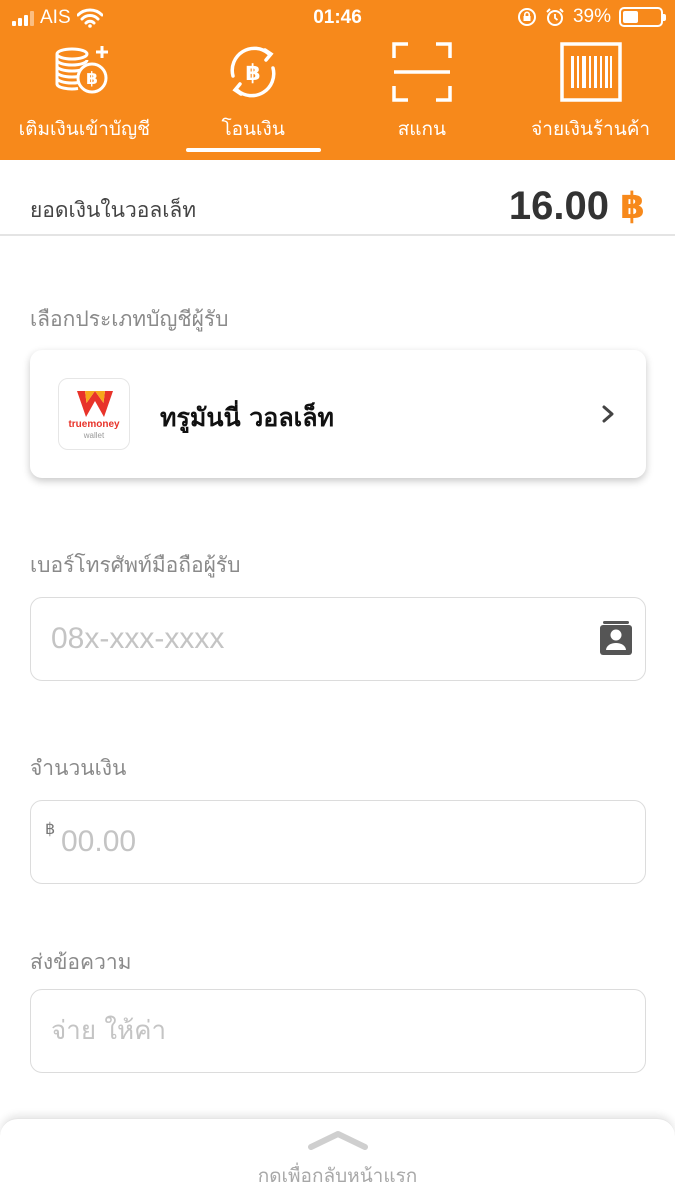  I want to click on wallet-balance: ยอดเงินในวอลเล็ท 16.00 ฿, so click(337, 198).